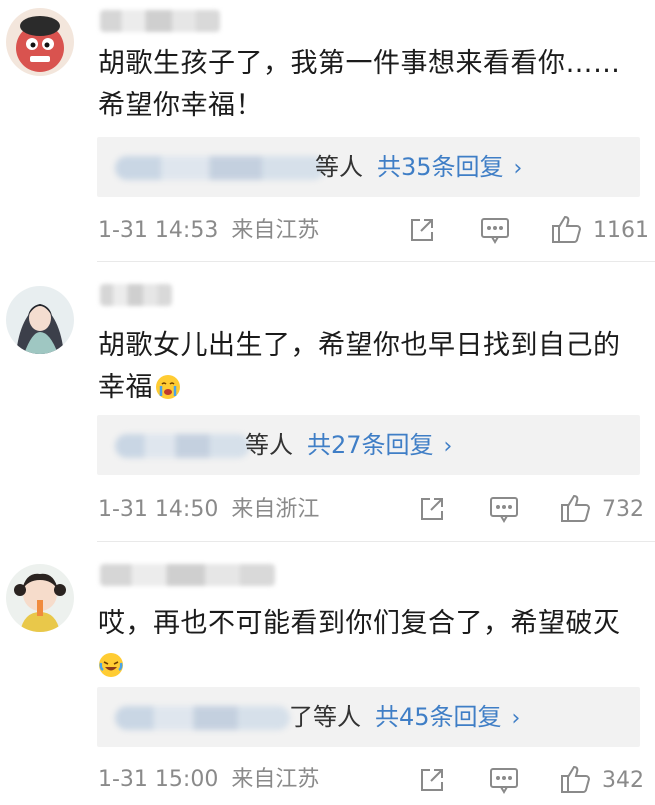  I want to click on reply-summary: 等人 共27条回复 ›, so click(349, 445).